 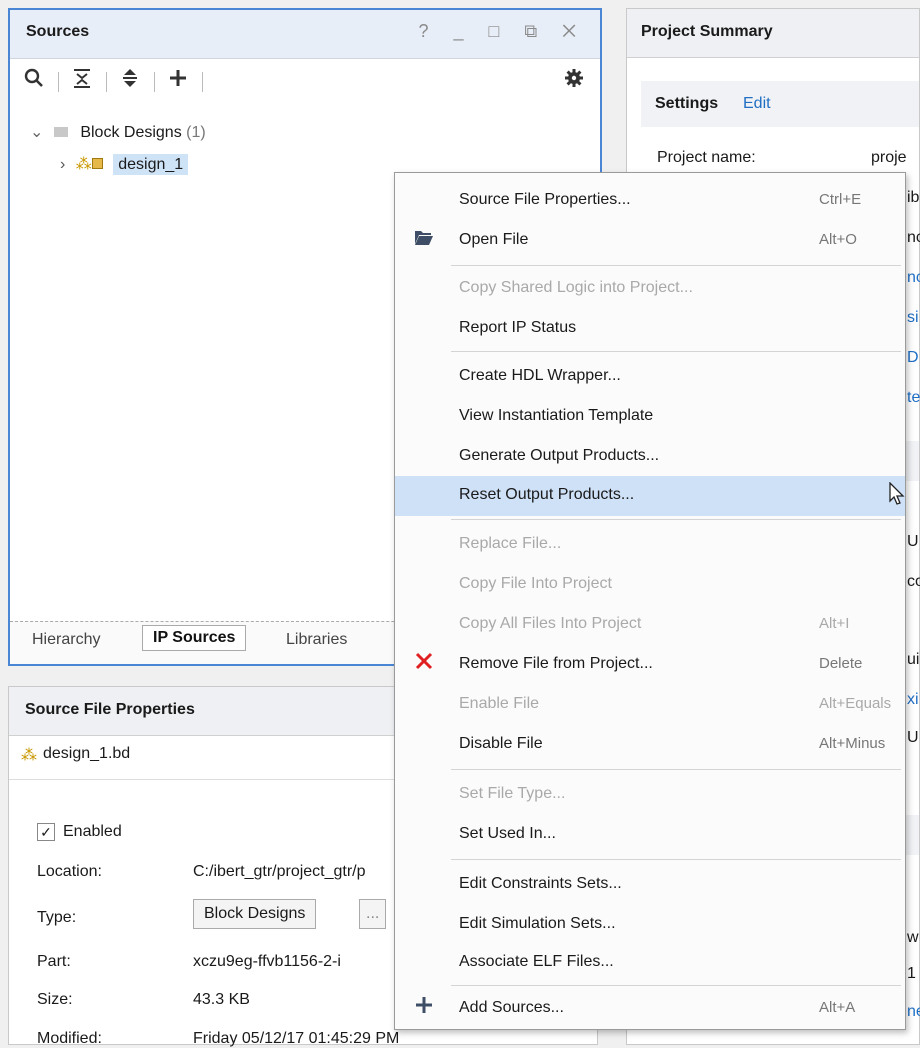 What do you see at coordinates (913, 937) in the screenshot?
I see `summary-fragment: w` at bounding box center [913, 937].